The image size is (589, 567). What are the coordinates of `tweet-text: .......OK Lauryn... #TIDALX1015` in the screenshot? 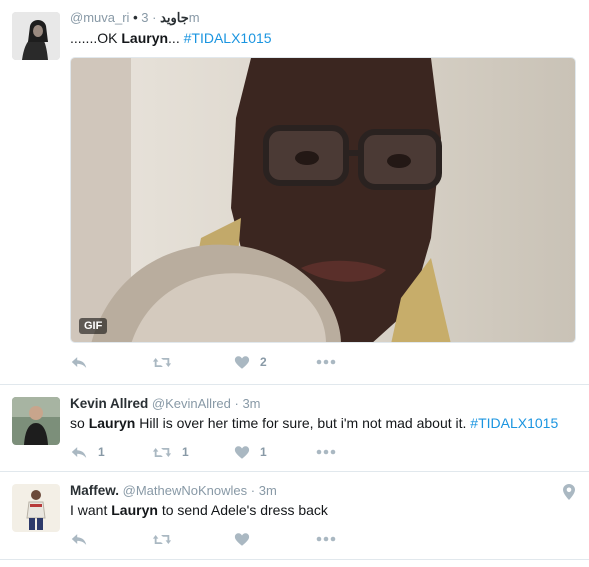 It's located at (171, 38).